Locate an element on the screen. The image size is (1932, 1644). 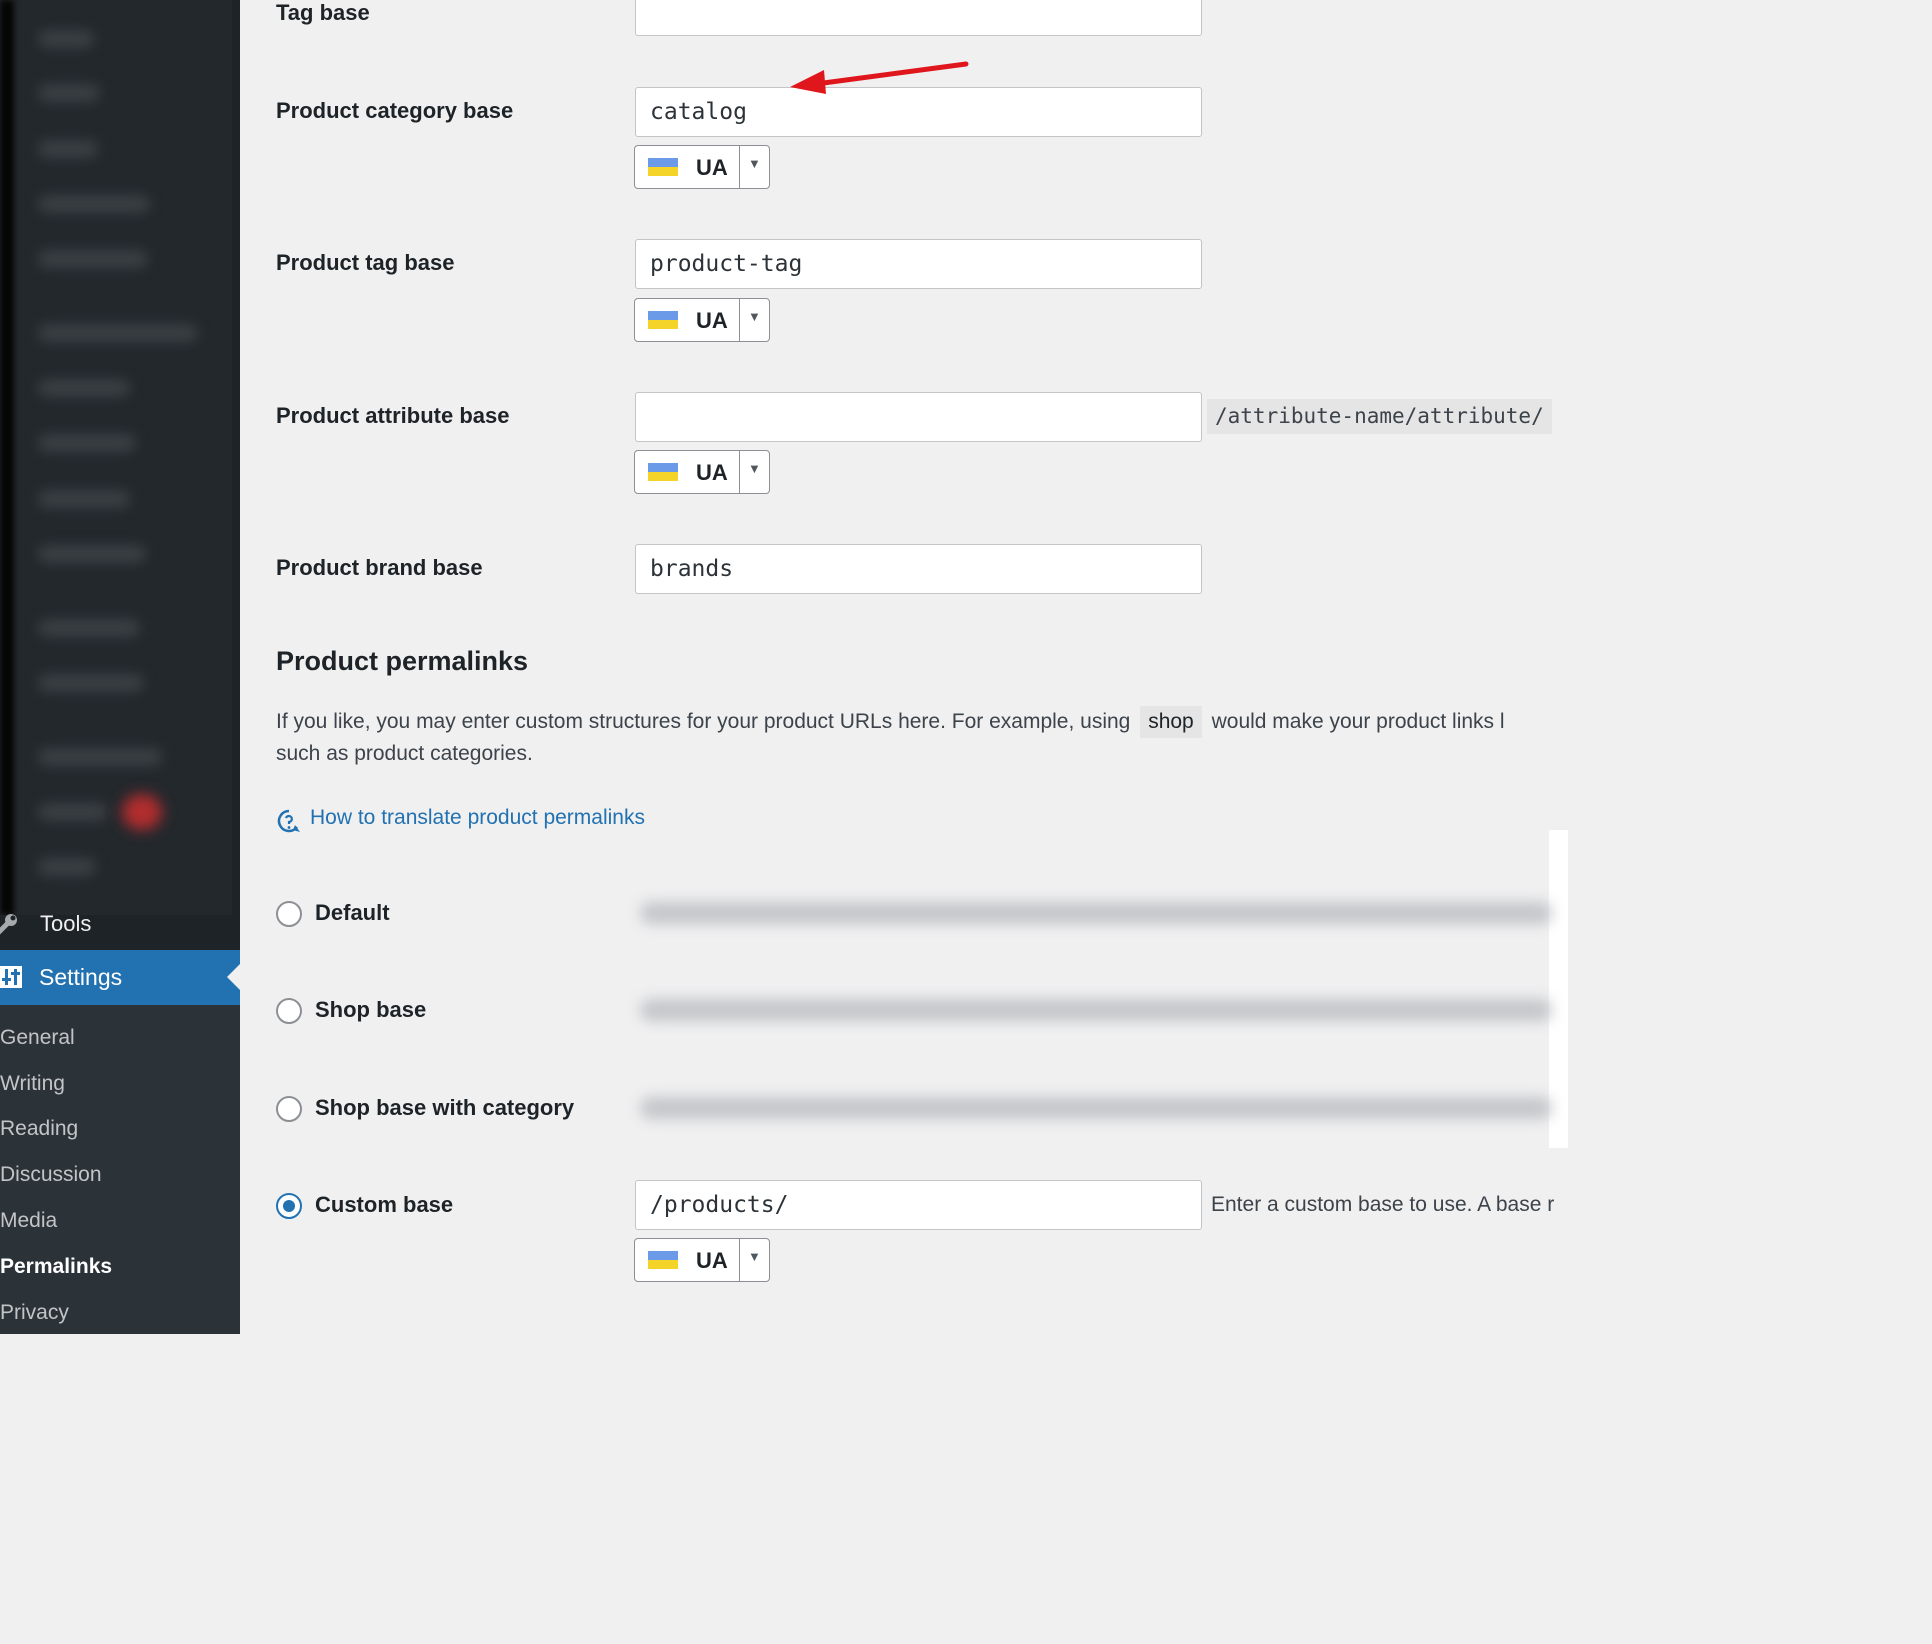
product-brand-base-input: brands is located at coordinates (918, 569).